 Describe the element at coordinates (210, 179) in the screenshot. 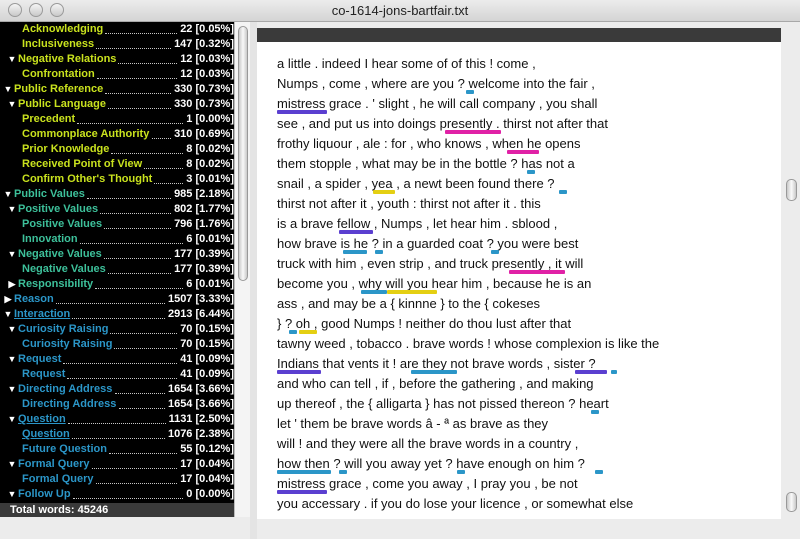

I see `category-count: 3 [0.01%]` at that location.